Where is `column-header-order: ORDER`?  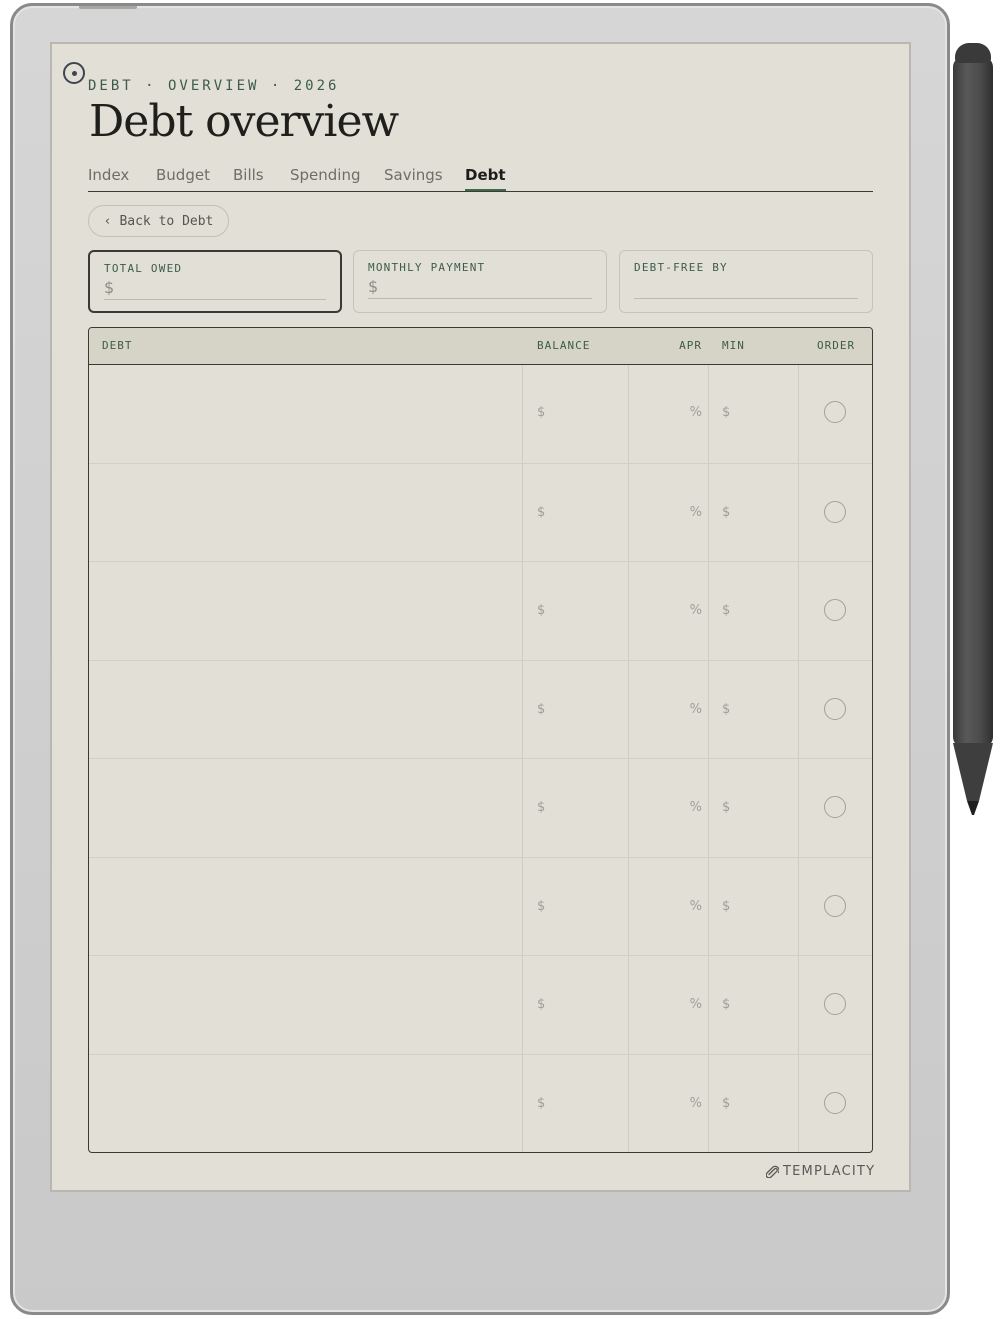 column-header-order: ORDER is located at coordinates (836, 345).